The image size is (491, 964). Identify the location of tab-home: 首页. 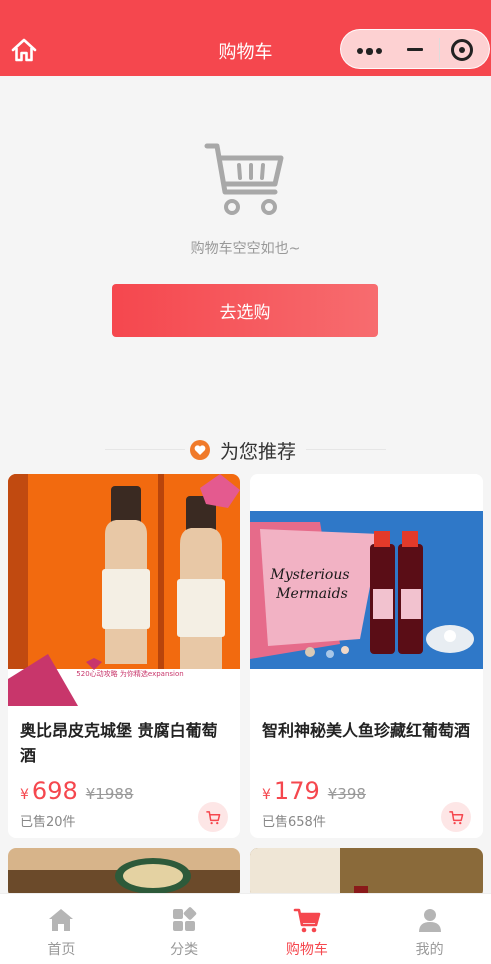
(61, 929).